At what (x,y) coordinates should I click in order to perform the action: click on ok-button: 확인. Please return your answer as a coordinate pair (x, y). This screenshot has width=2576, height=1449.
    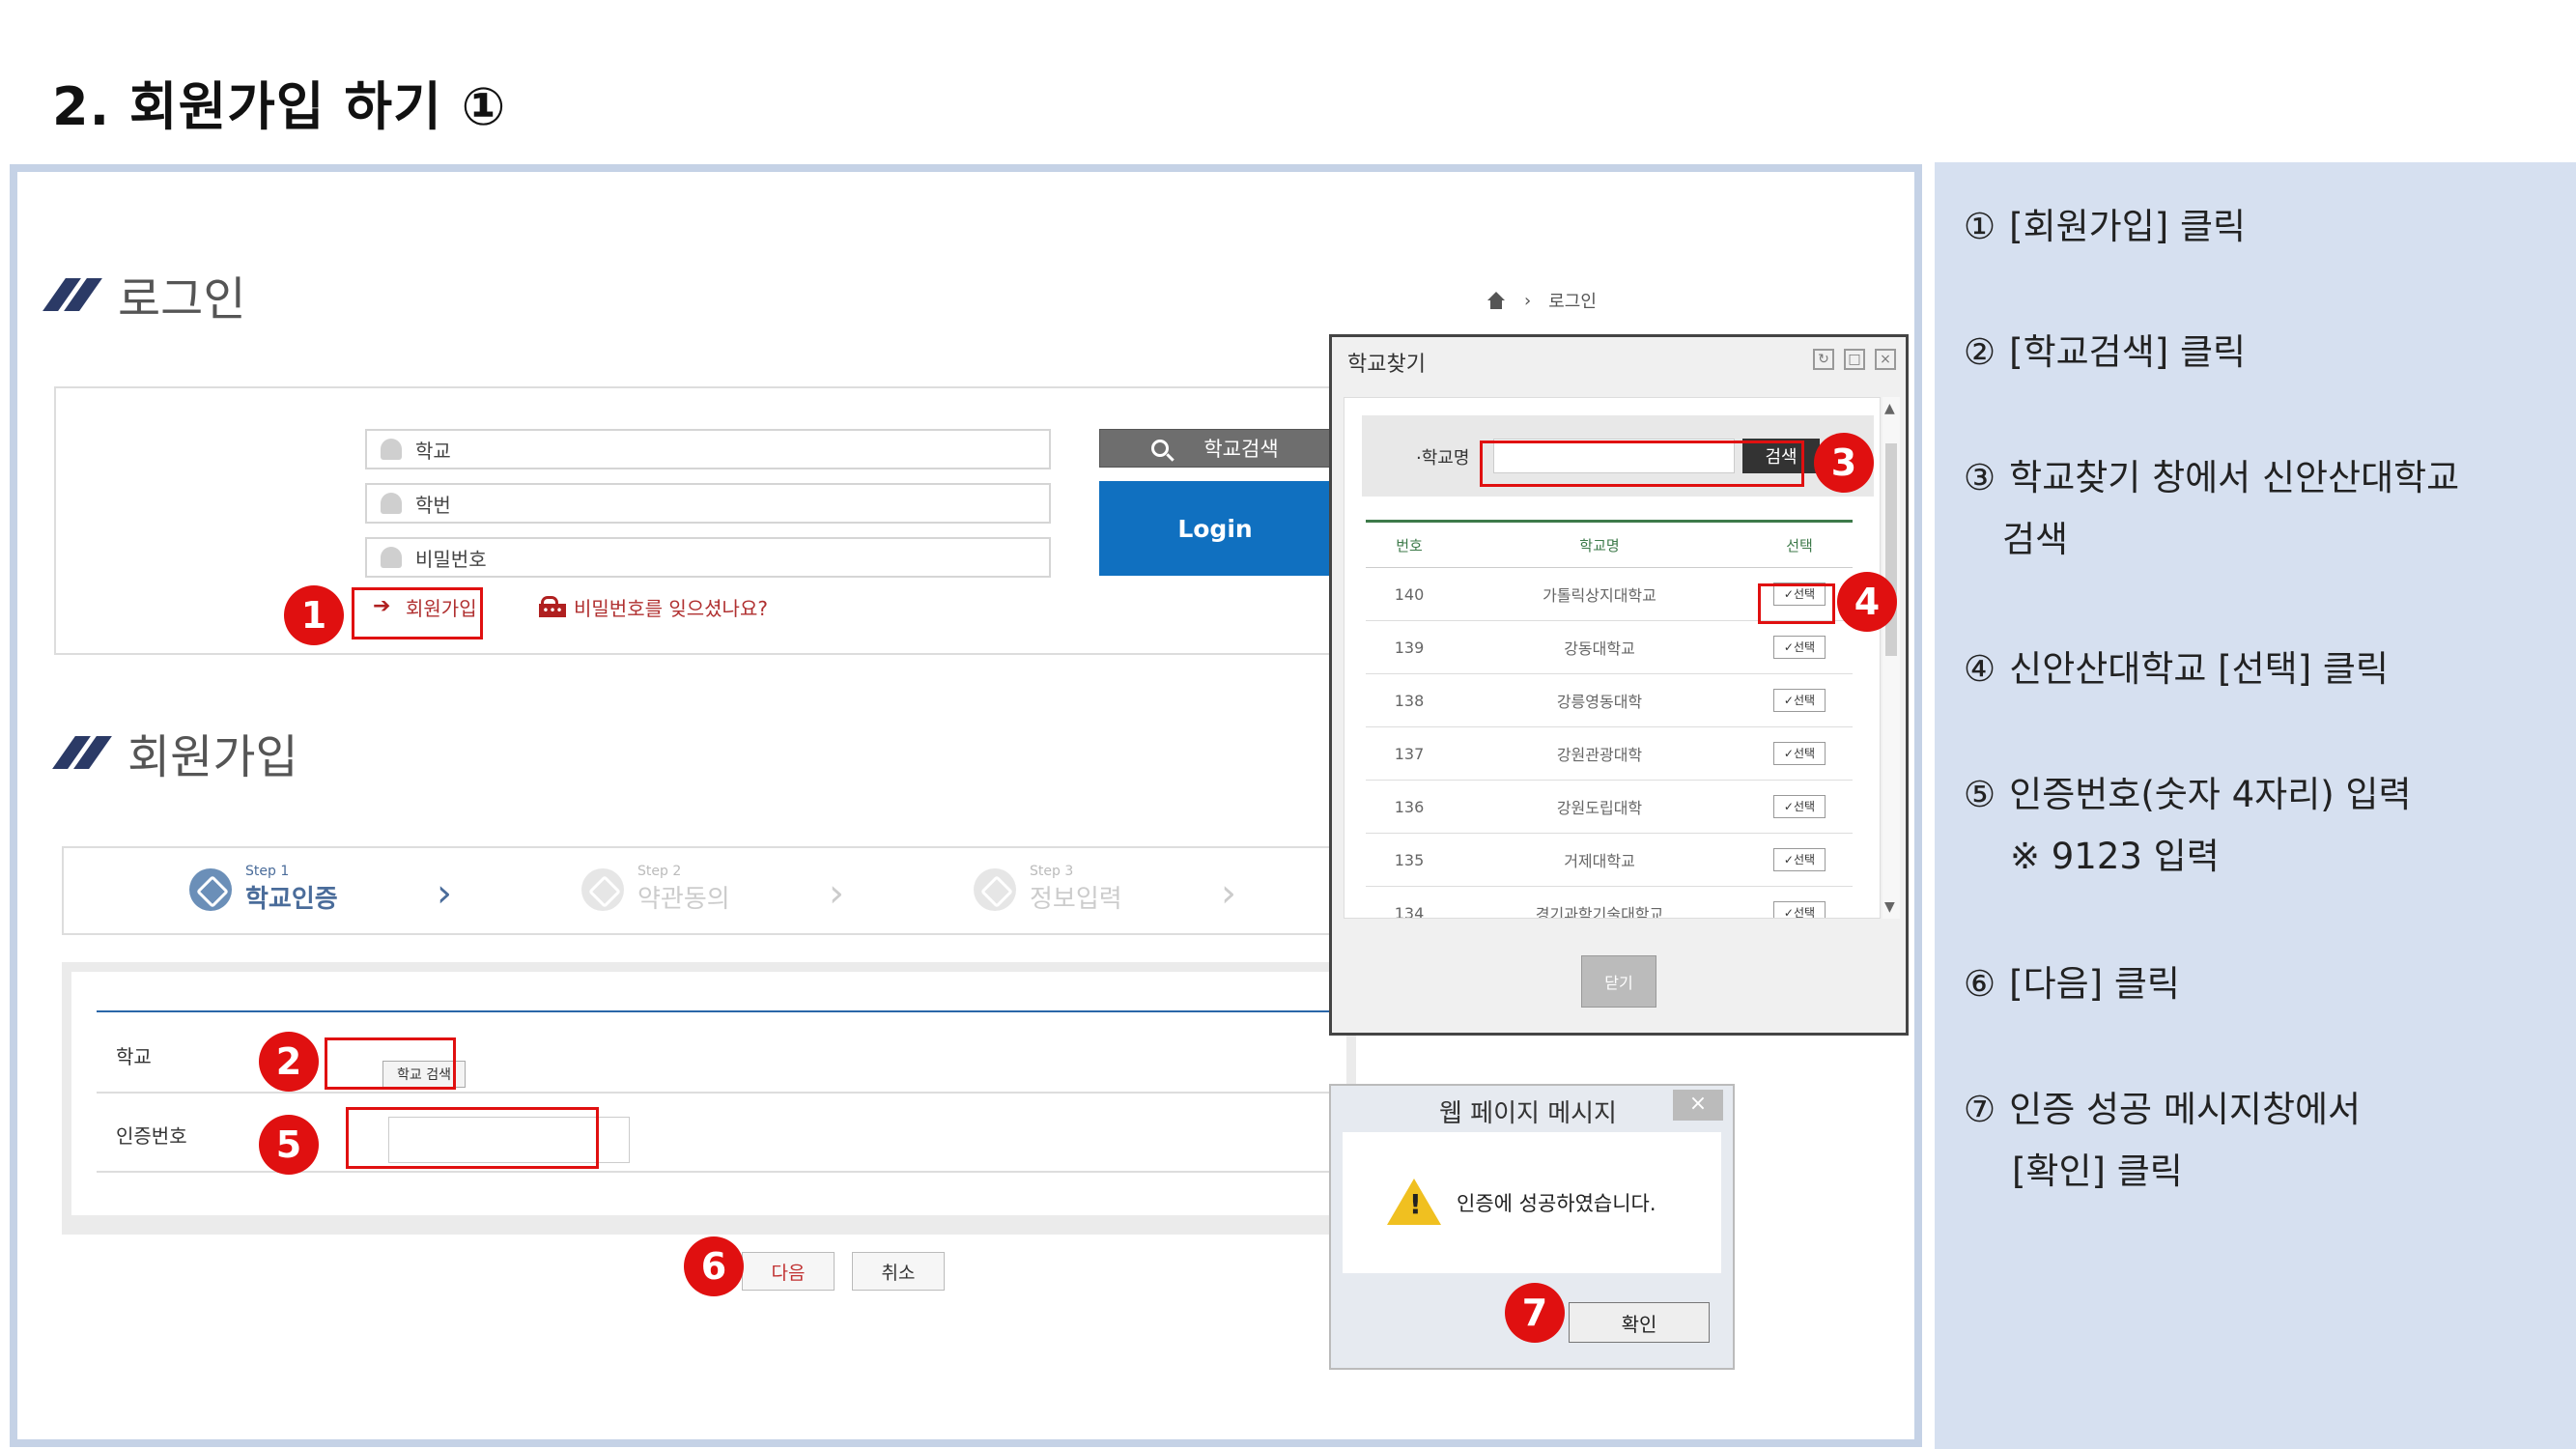
    Looking at the image, I should click on (1639, 1322).